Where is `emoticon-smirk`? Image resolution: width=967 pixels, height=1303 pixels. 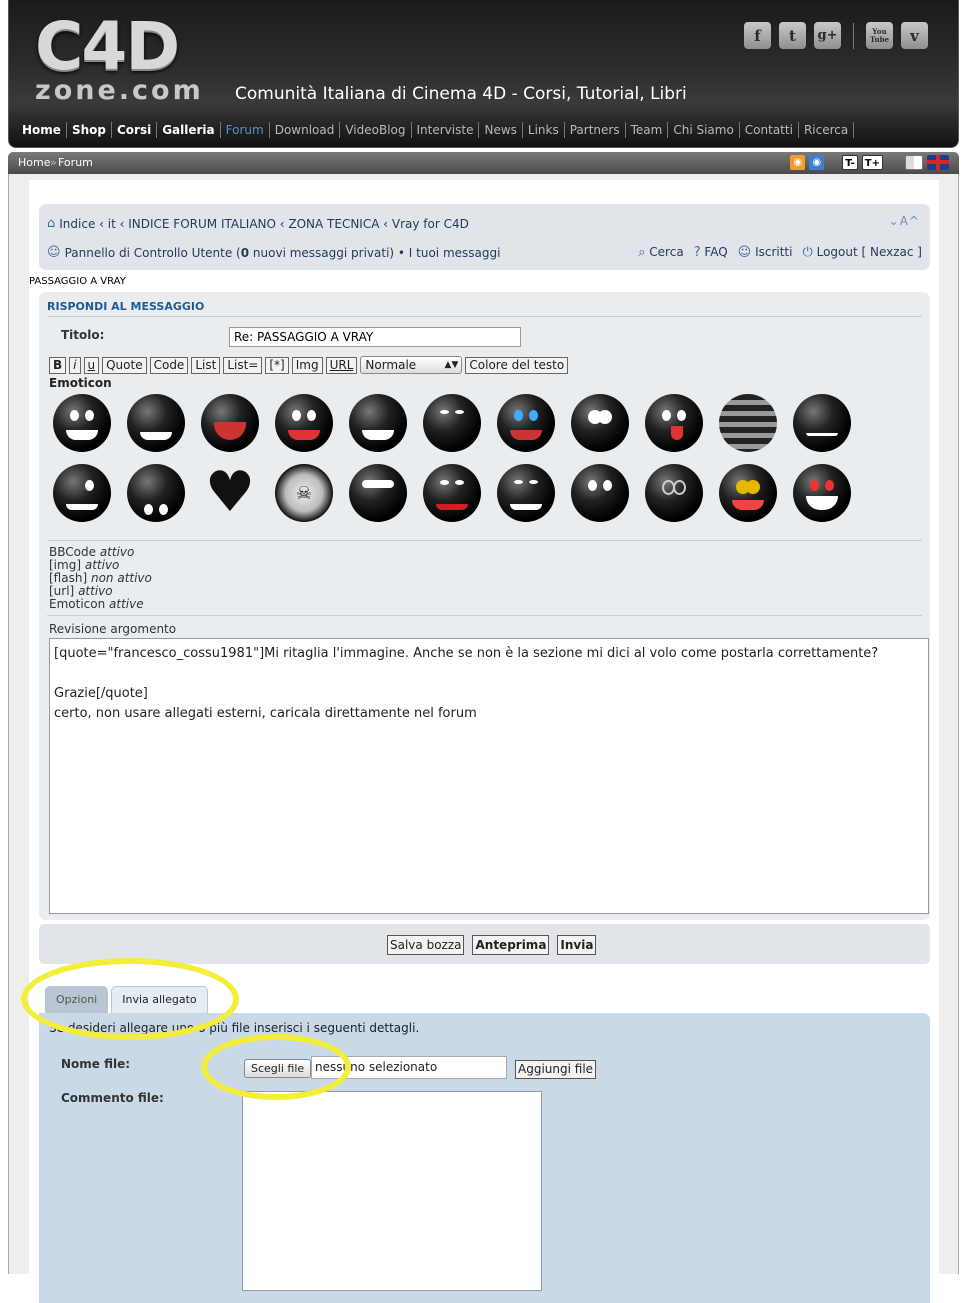 emoticon-smirk is located at coordinates (156, 423).